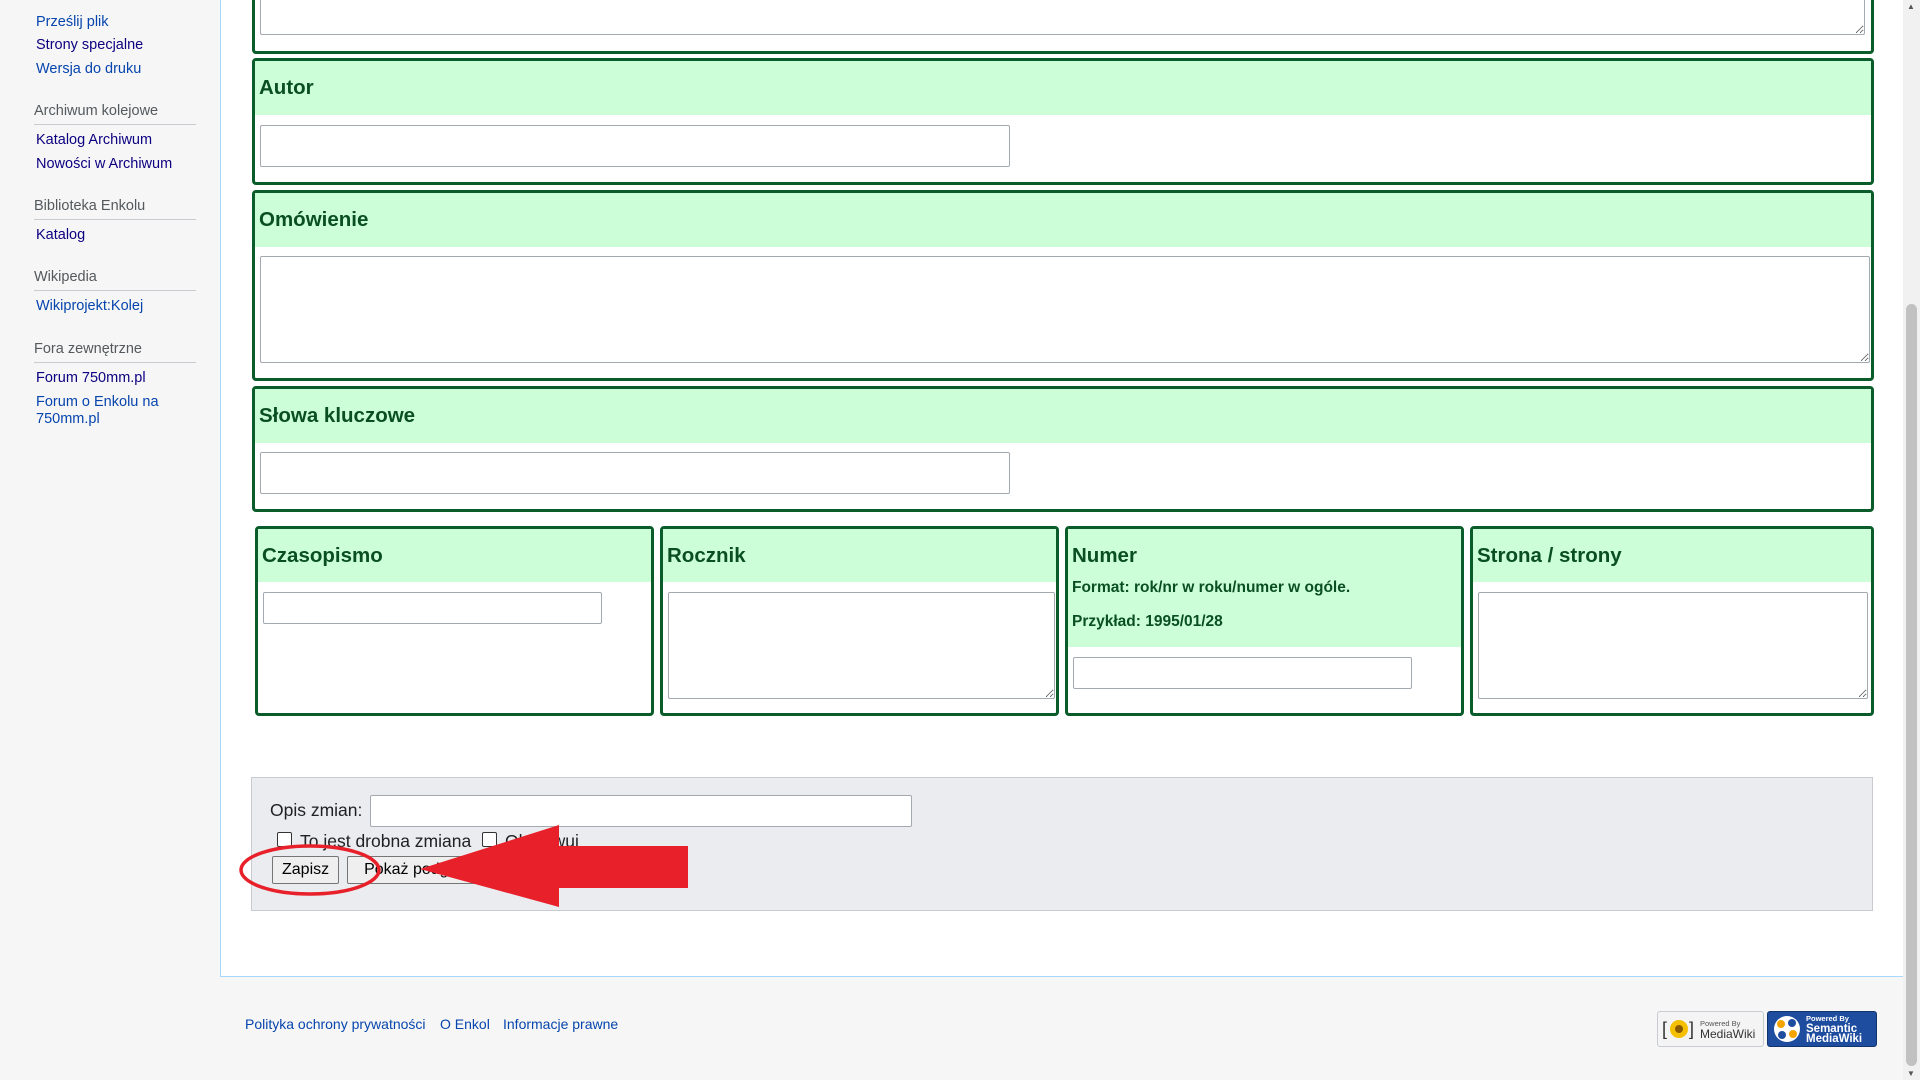 Image resolution: width=1920 pixels, height=1080 pixels. What do you see at coordinates (111, 411) in the screenshot?
I see `sidebar-item-forum-enkol-750mm: Forum o Enkolu na 750mm.pl` at bounding box center [111, 411].